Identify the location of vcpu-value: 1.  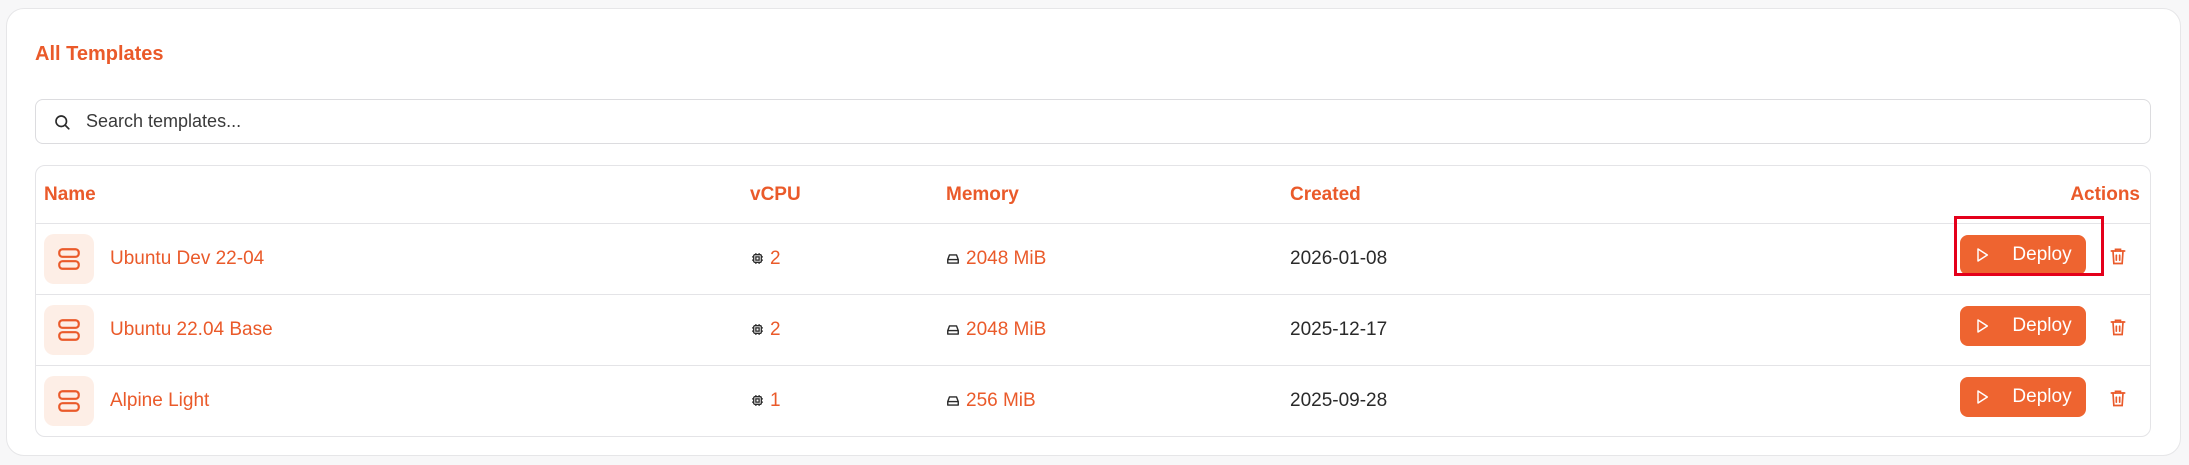
(775, 400).